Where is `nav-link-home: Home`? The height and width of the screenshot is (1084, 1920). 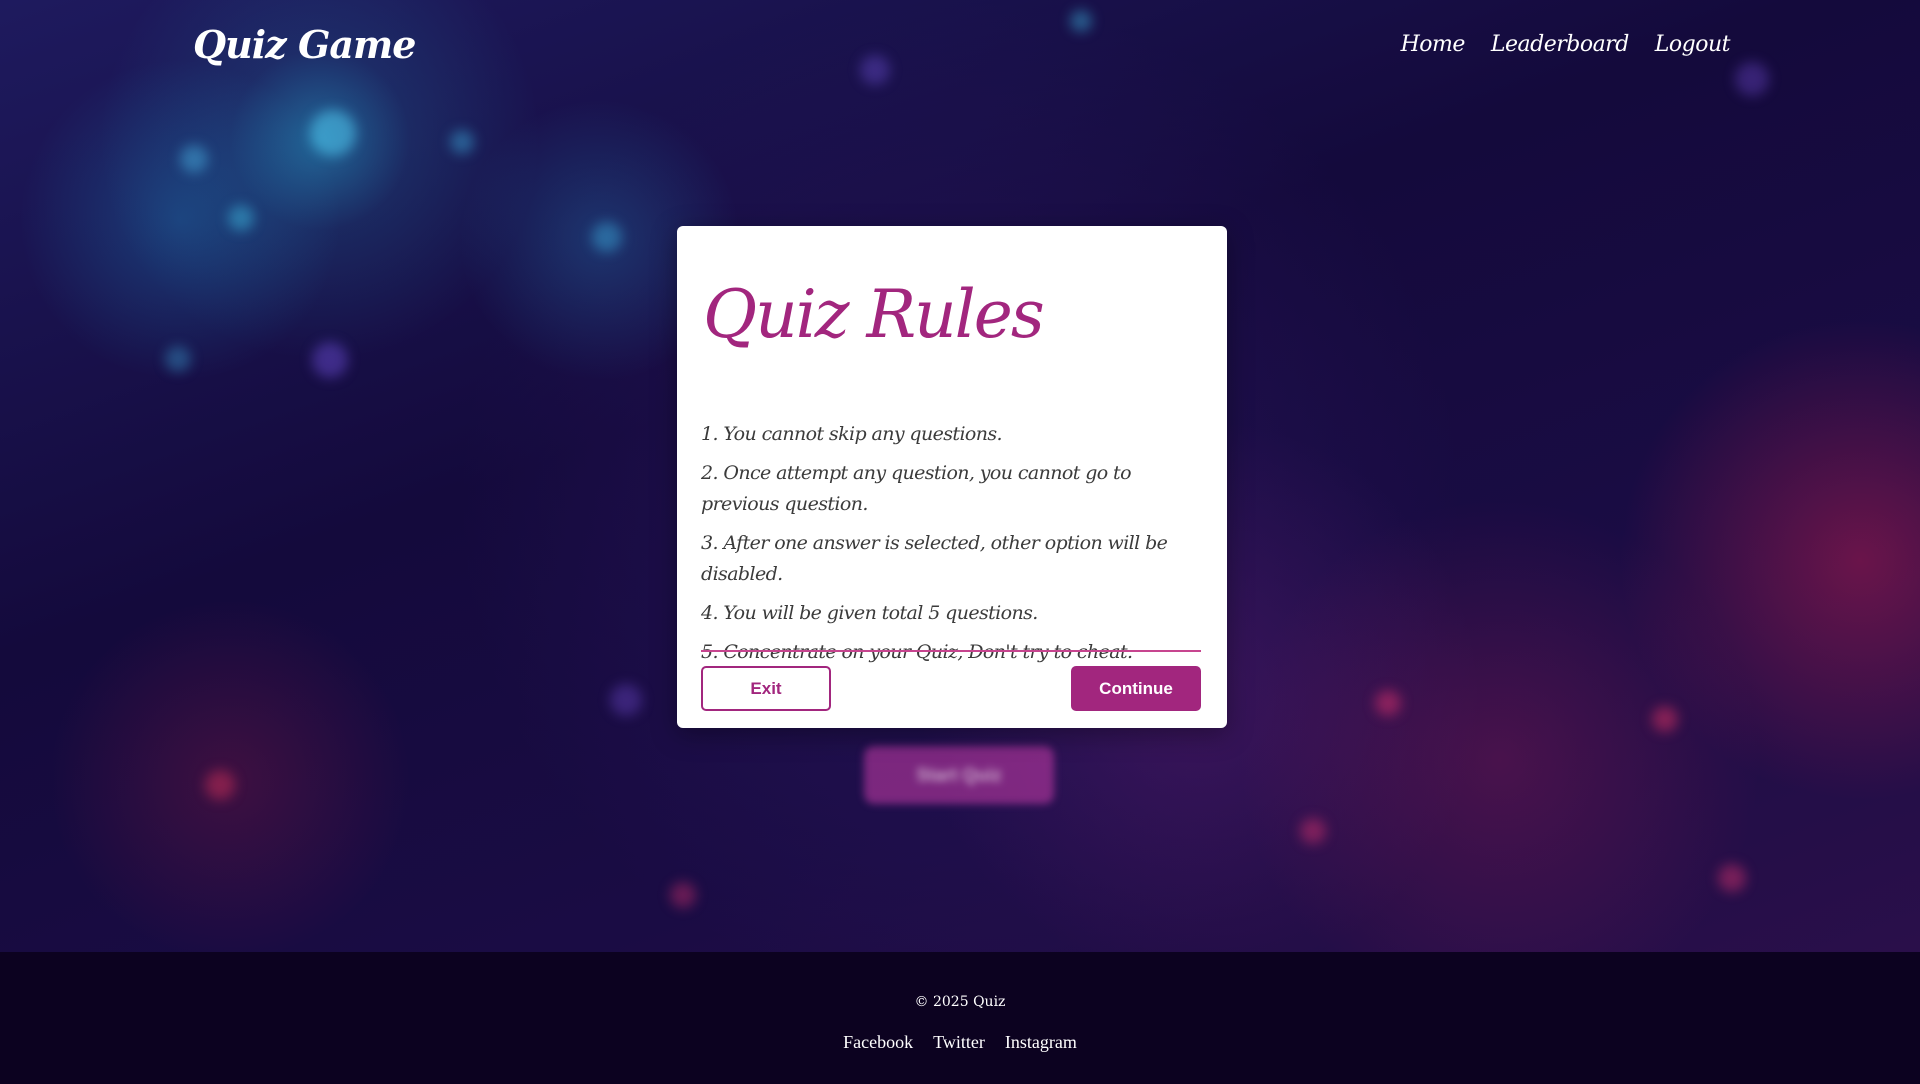 nav-link-home: Home is located at coordinates (1433, 44).